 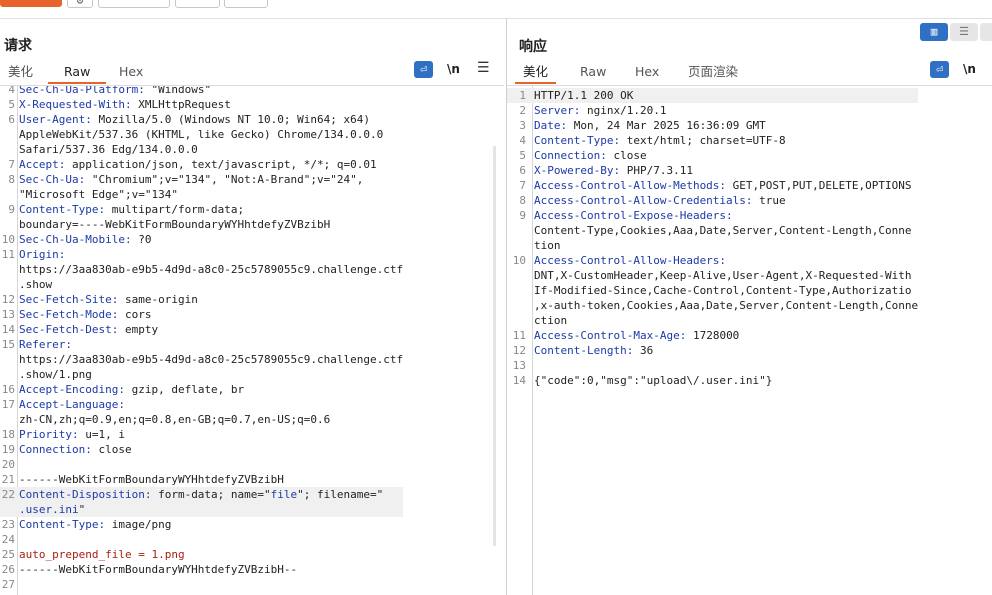 I want to click on vertical-scrollbar, so click(x=494, y=346).